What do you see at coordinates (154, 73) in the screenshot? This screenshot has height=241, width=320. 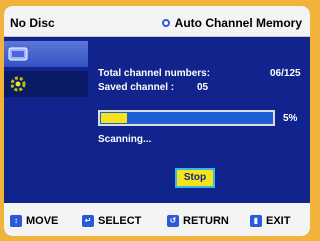 I see `total-channel-label: Total channel numbers:` at bounding box center [154, 73].